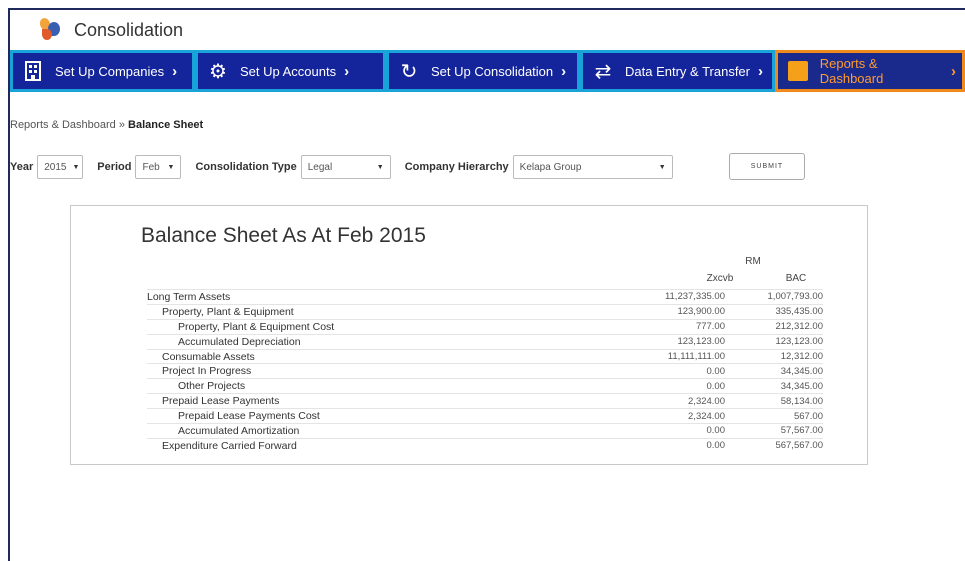  I want to click on period-label: Period, so click(114, 167).